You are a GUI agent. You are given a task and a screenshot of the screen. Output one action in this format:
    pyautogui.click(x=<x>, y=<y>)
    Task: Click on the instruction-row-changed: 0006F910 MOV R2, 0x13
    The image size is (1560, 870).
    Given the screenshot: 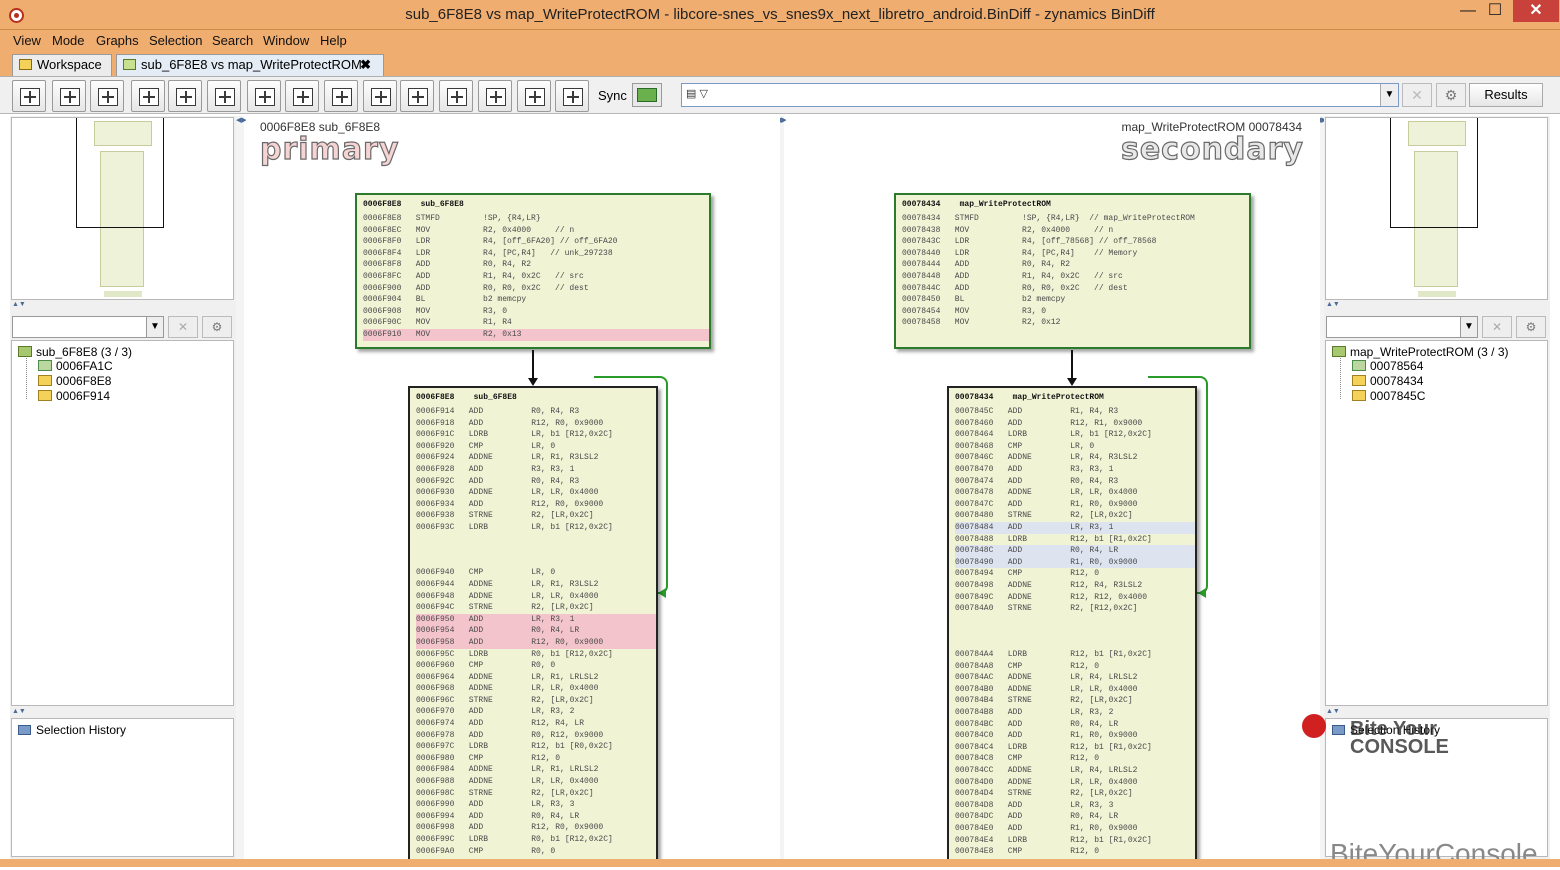 What is the action you would take?
    pyautogui.click(x=536, y=334)
    